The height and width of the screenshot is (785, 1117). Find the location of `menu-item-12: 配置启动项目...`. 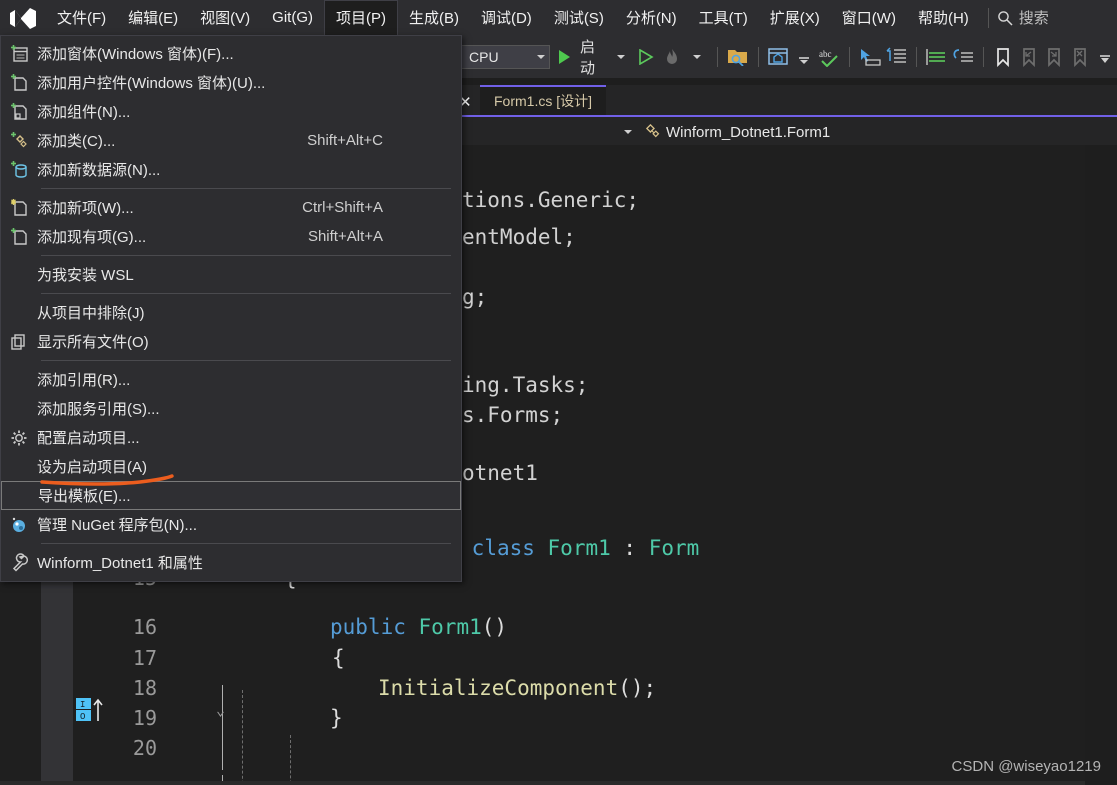

menu-item-12: 配置启动项目... is located at coordinates (231, 437).